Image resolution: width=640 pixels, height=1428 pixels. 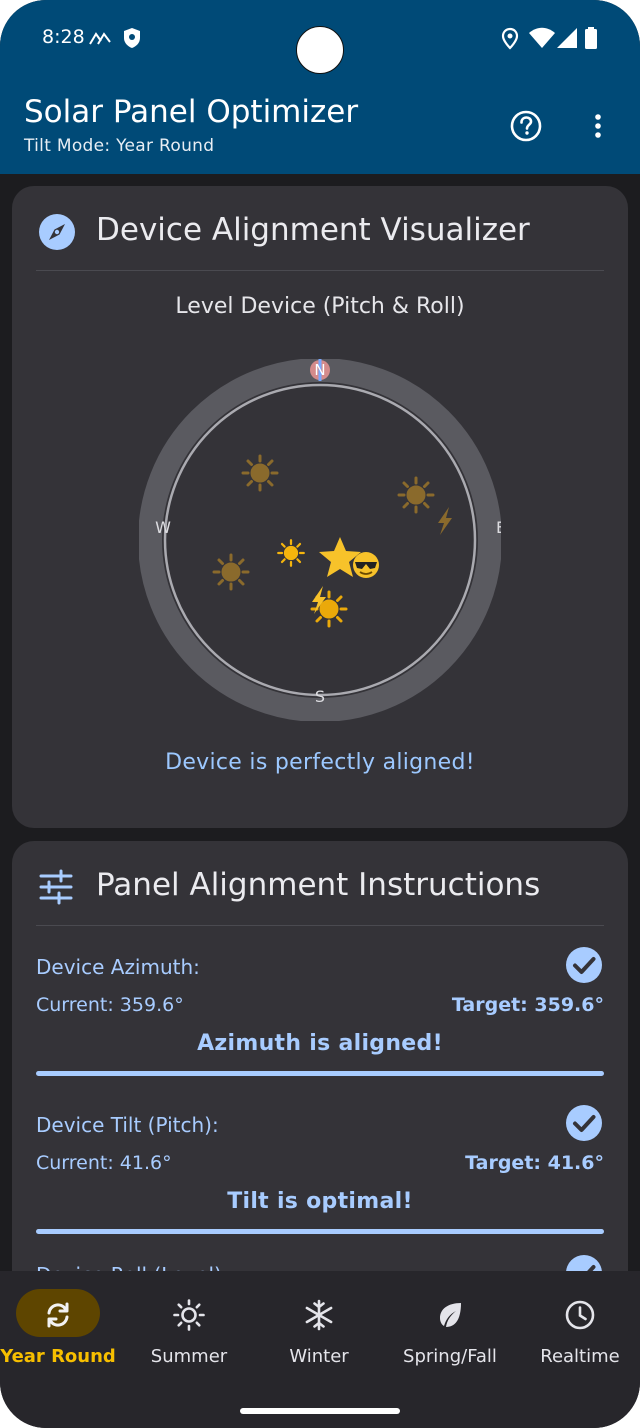 I want to click on compass-east: E, so click(x=498, y=527).